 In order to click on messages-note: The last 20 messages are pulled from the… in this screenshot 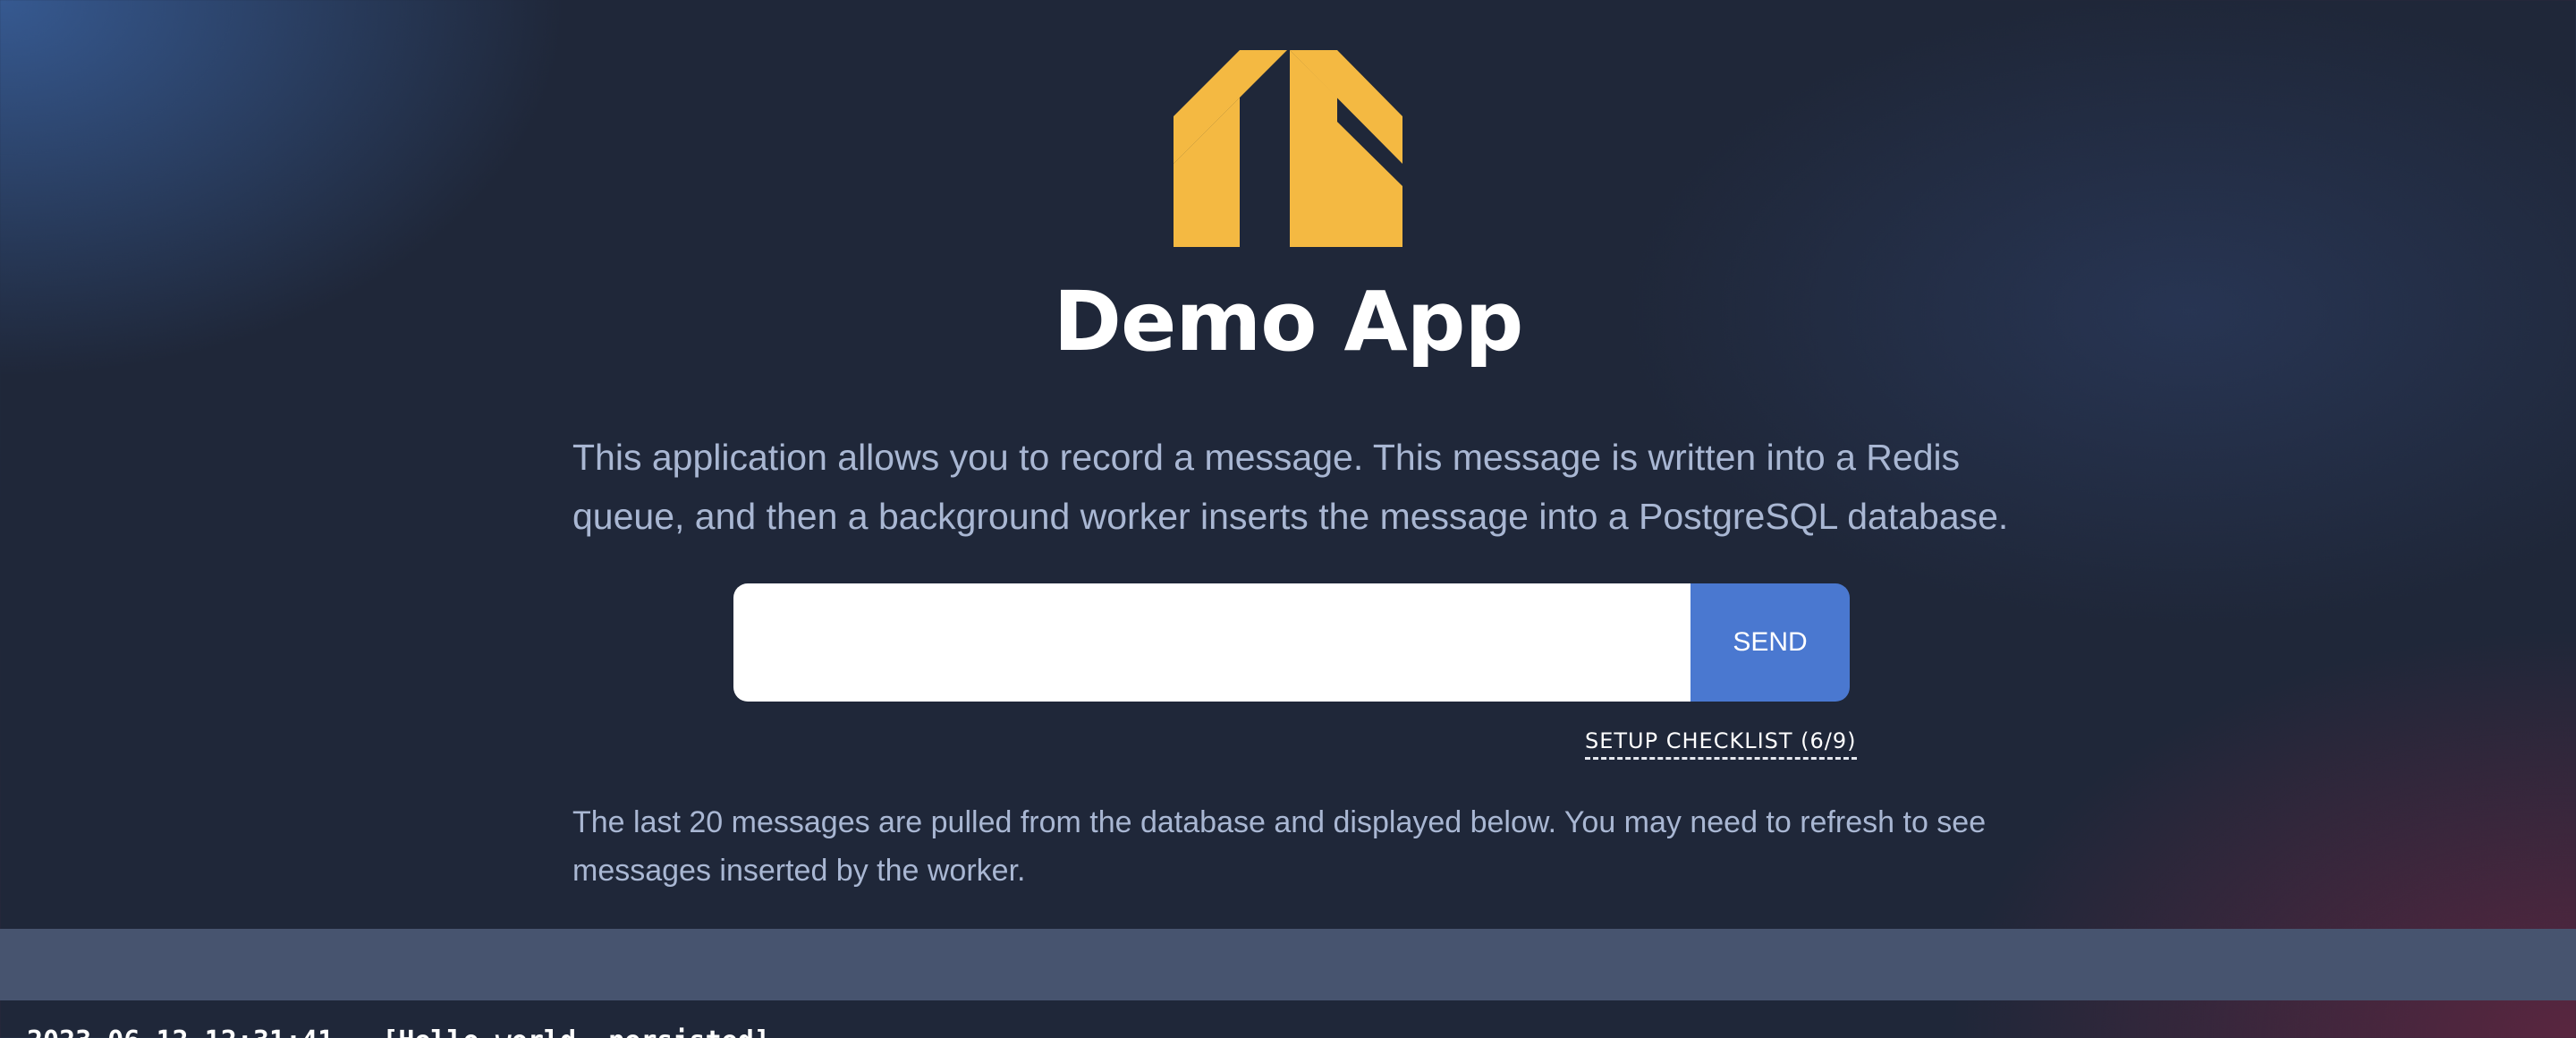, I will do `click(1279, 846)`.